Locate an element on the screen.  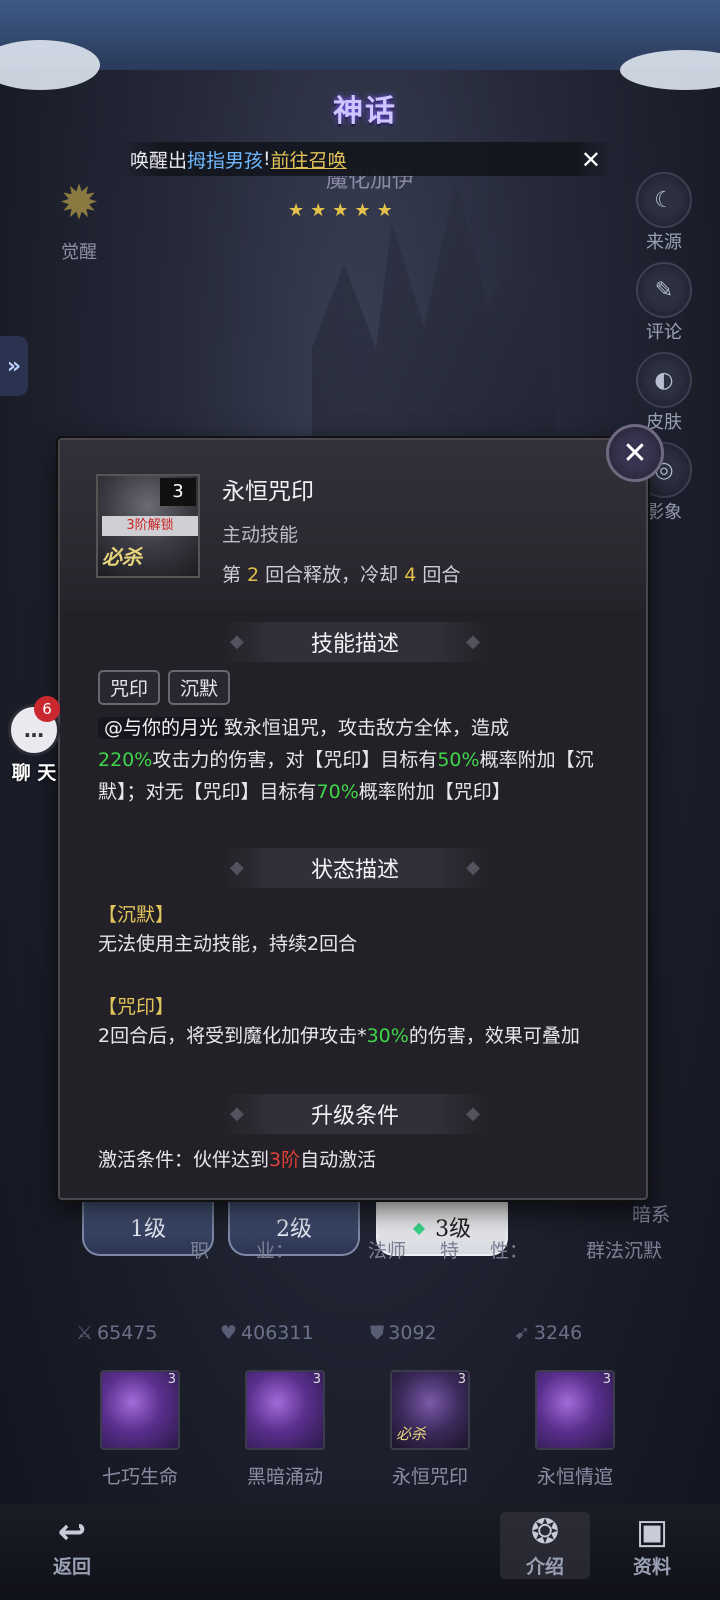
back-button: ↩ 返回 is located at coordinates (72, 1545).